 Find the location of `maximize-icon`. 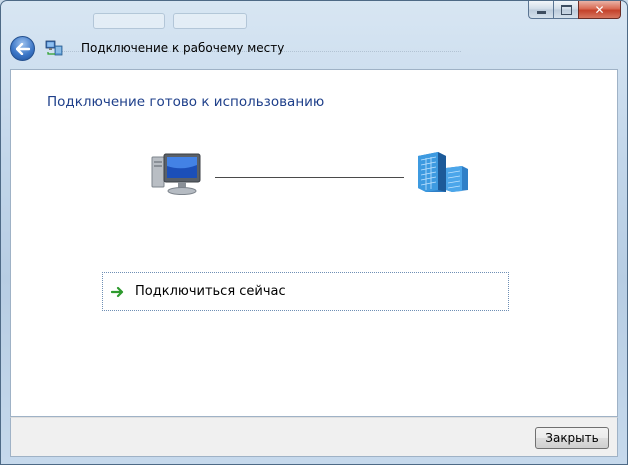

maximize-icon is located at coordinates (566, 9).